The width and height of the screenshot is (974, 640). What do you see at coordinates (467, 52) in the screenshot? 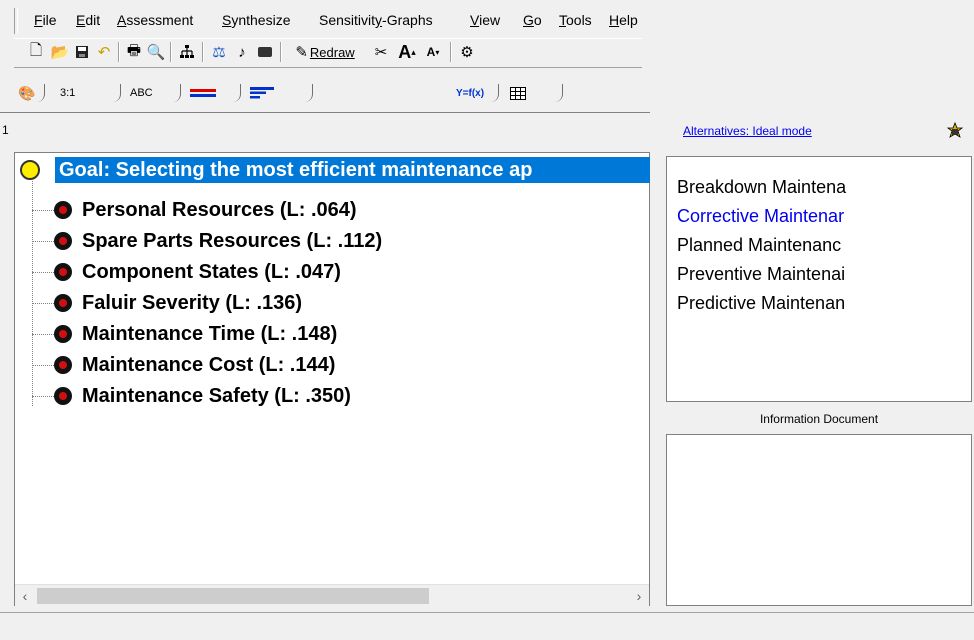
I see `help-icon: ⚙` at bounding box center [467, 52].